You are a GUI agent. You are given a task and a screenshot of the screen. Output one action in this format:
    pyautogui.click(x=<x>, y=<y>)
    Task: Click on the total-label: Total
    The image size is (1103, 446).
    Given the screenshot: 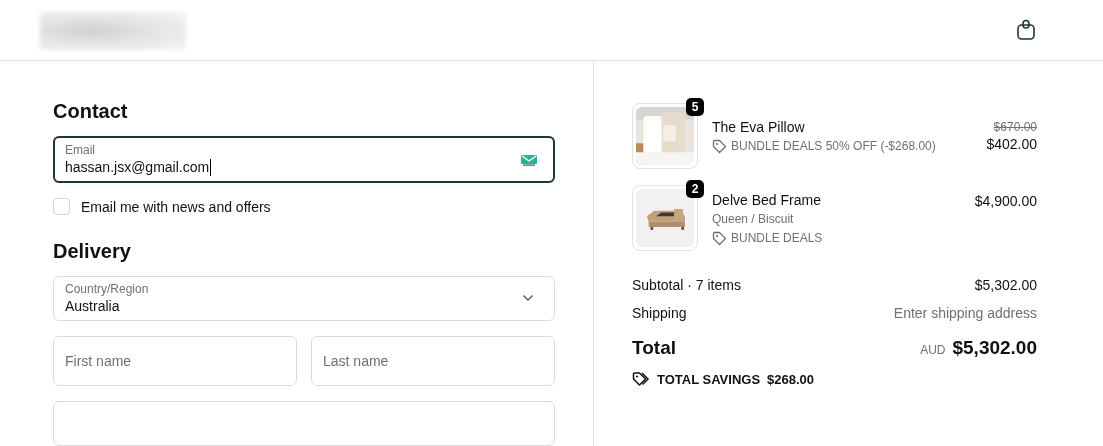 What is the action you would take?
    pyautogui.click(x=654, y=348)
    